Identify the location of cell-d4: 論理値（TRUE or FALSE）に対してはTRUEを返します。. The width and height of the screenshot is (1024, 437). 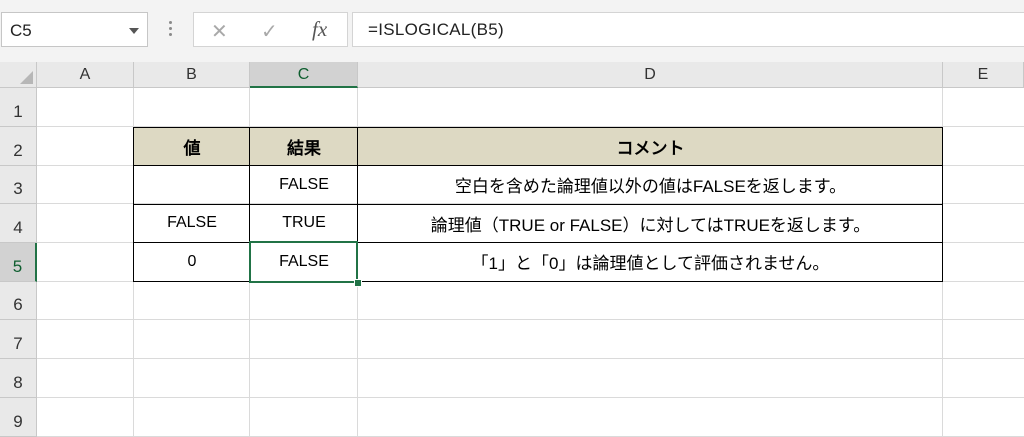
(650, 223).